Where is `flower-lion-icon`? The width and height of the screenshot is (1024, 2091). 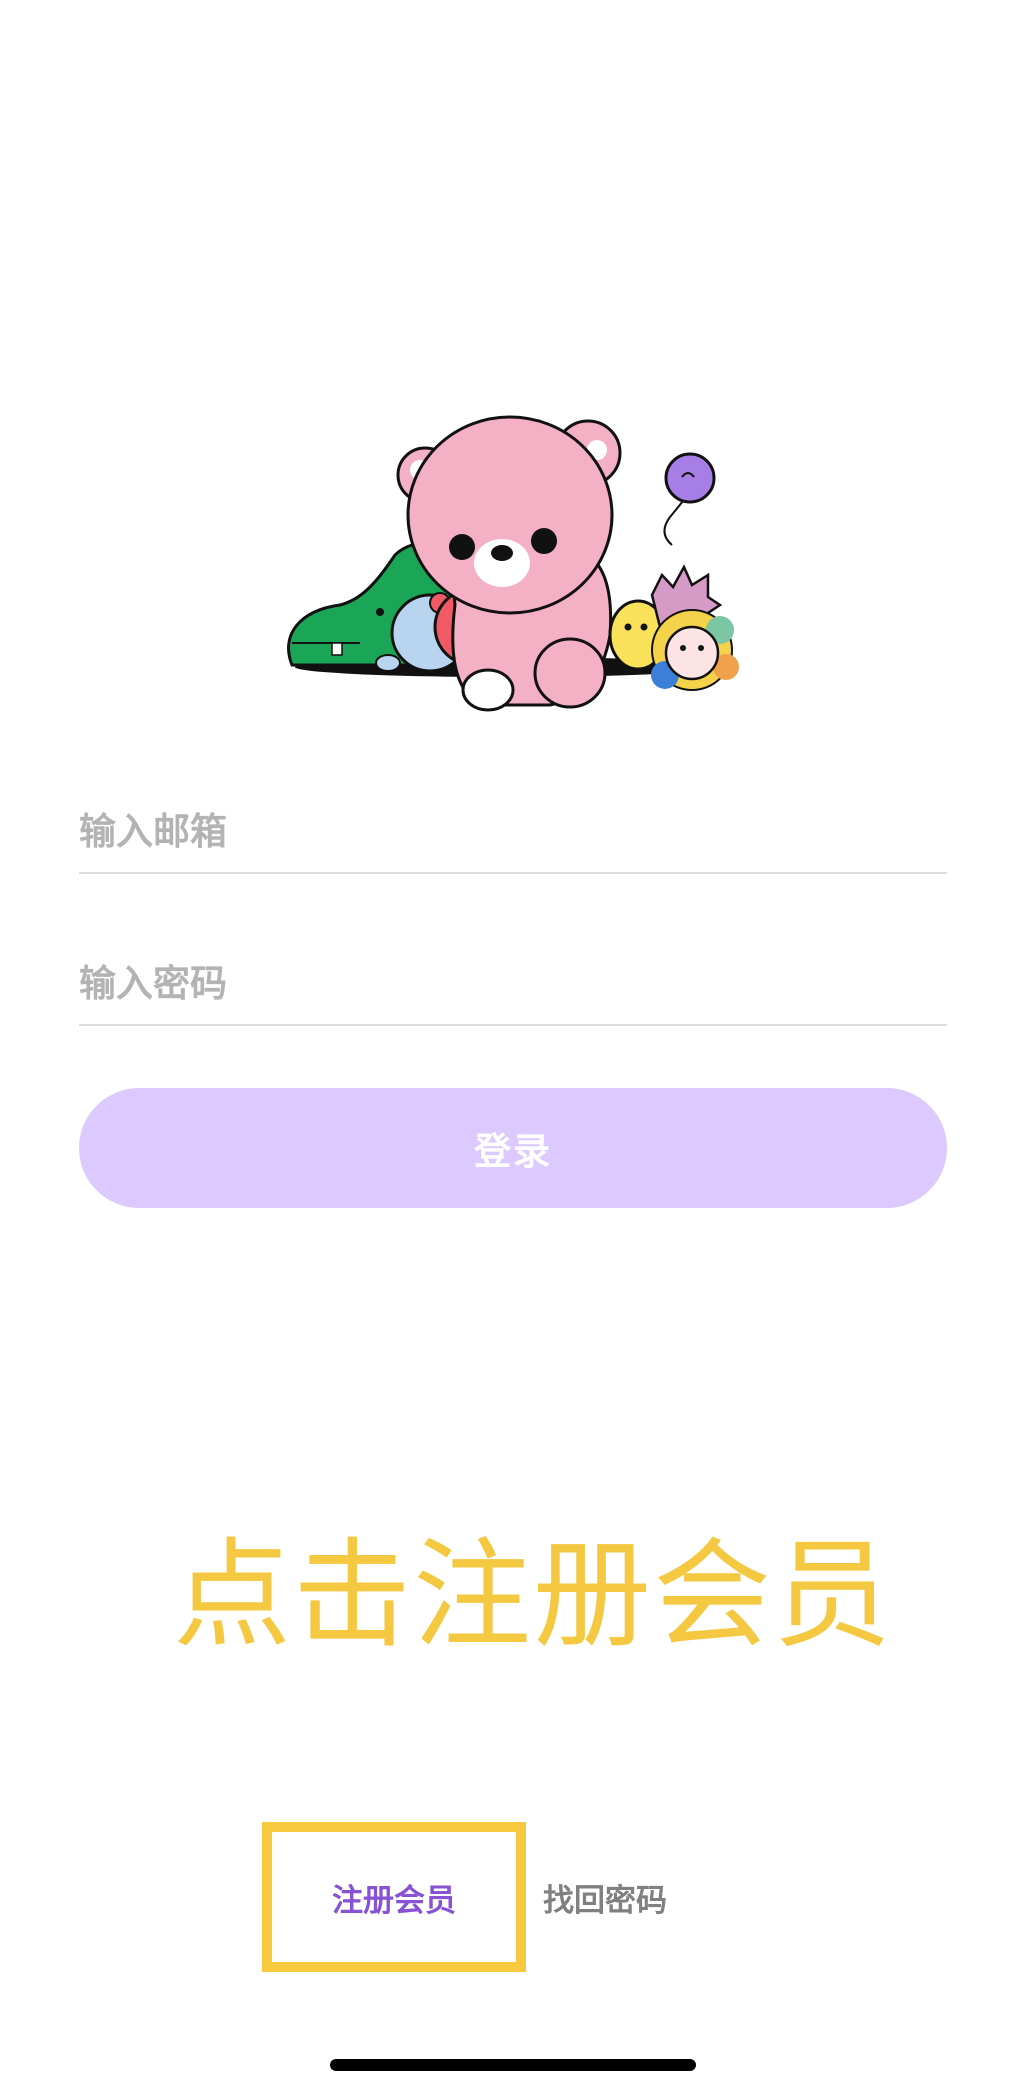
flower-lion-icon is located at coordinates (695, 650).